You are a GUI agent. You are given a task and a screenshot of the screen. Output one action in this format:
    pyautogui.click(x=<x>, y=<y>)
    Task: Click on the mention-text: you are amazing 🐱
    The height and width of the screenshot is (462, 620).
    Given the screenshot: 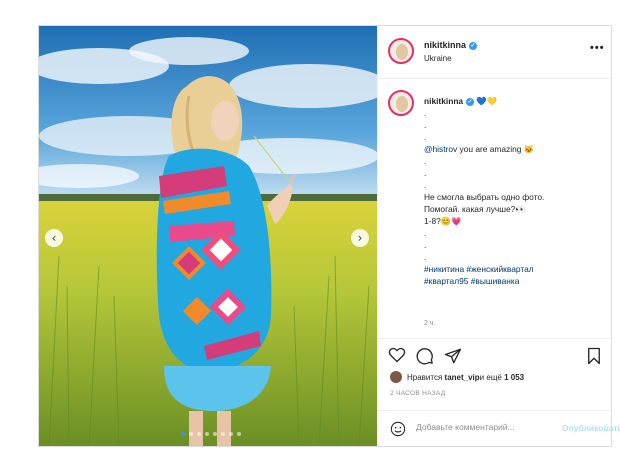 What is the action you would take?
    pyautogui.click(x=496, y=149)
    